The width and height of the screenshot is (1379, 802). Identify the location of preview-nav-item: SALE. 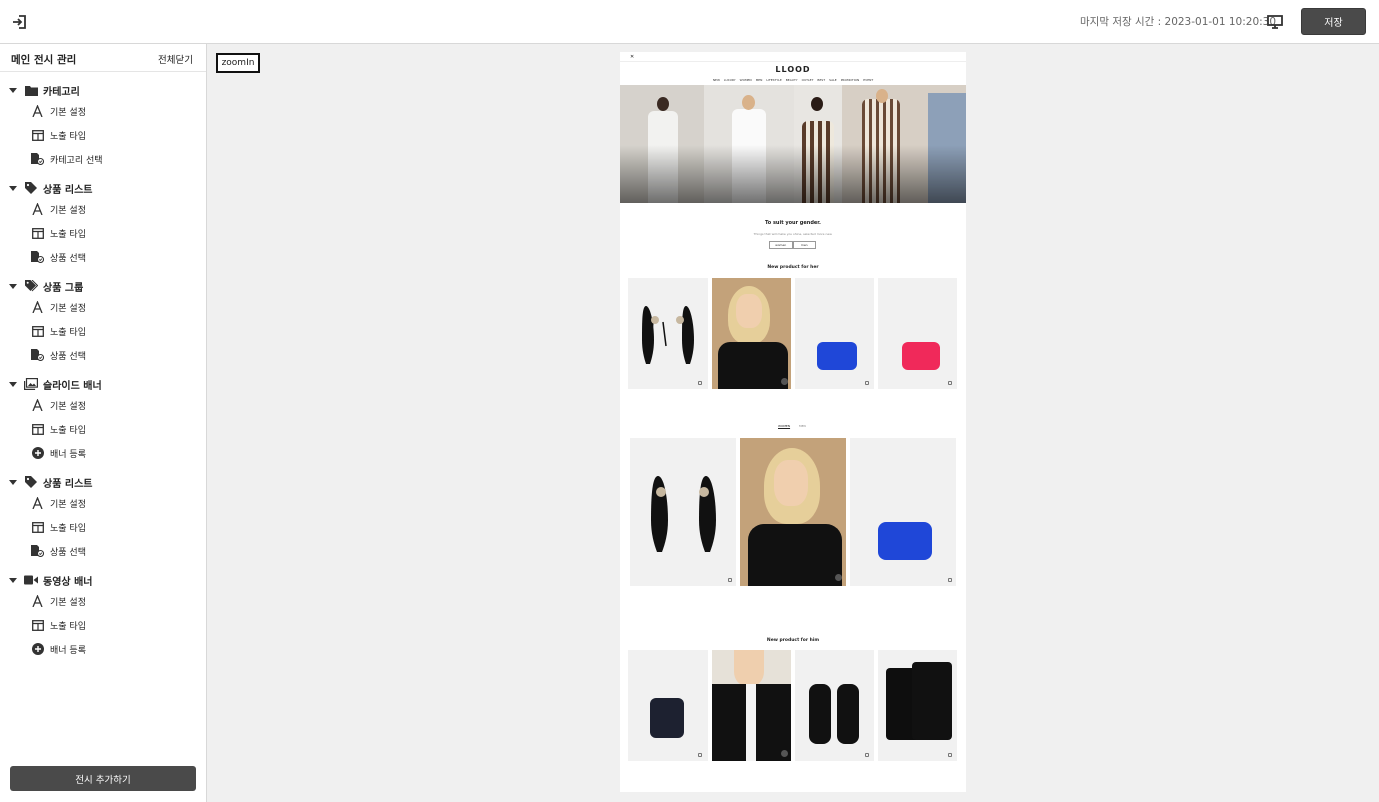
(833, 80).